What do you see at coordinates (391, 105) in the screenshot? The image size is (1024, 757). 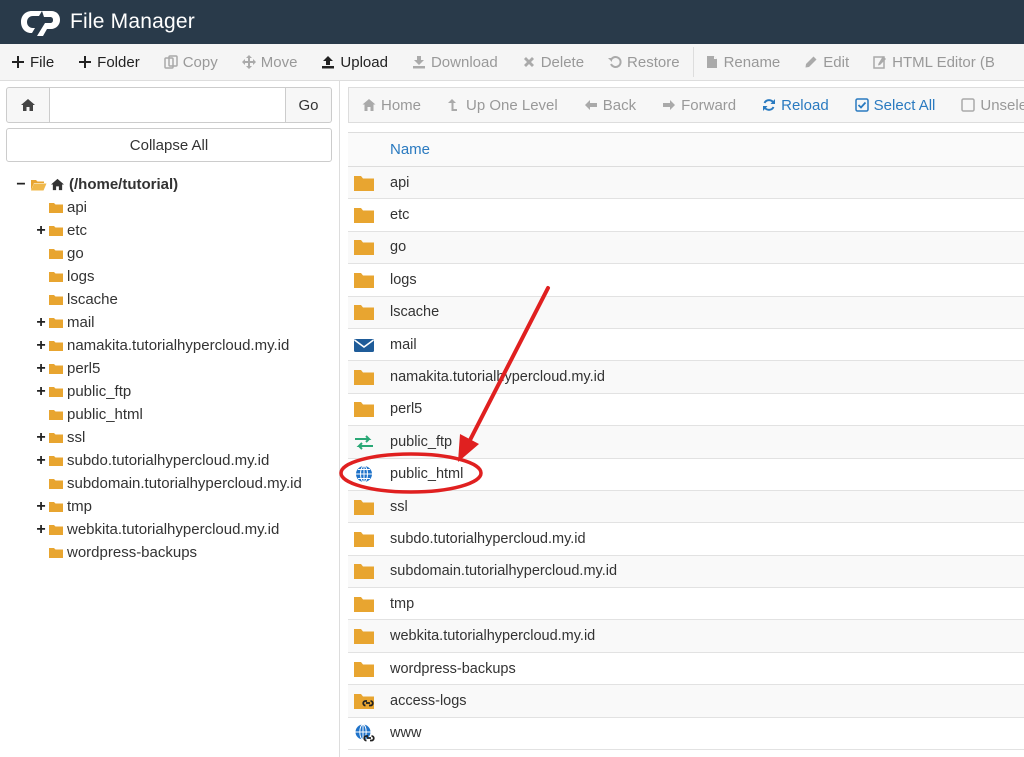 I see `nav-home-button: Home` at bounding box center [391, 105].